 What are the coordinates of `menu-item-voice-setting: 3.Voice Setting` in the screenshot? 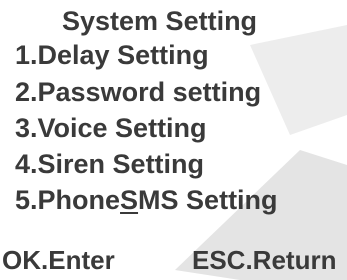 It's located at (111, 128).